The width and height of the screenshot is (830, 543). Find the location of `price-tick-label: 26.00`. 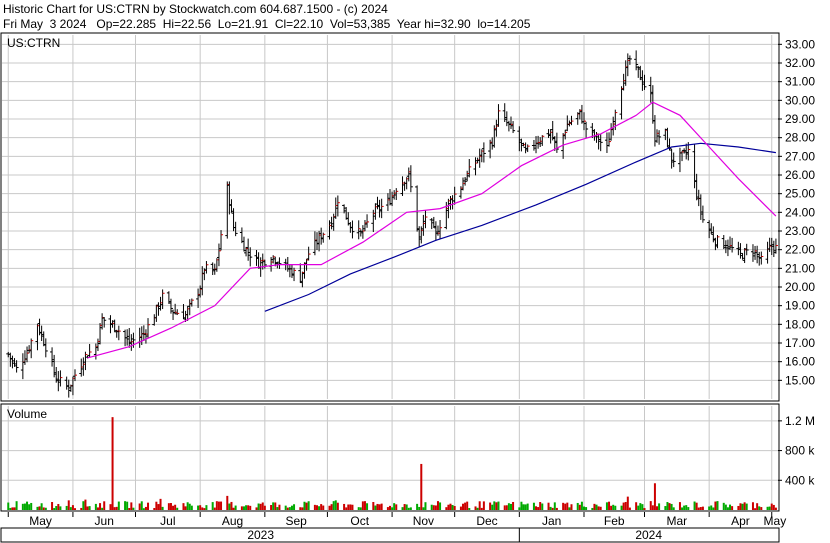

price-tick-label: 26.00 is located at coordinates (800, 175).